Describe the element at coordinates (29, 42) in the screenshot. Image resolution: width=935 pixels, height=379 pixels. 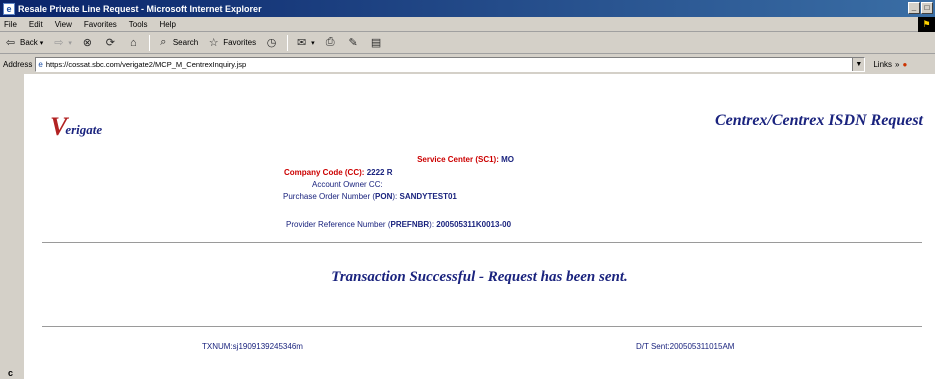
I see `back-label: Back` at that location.